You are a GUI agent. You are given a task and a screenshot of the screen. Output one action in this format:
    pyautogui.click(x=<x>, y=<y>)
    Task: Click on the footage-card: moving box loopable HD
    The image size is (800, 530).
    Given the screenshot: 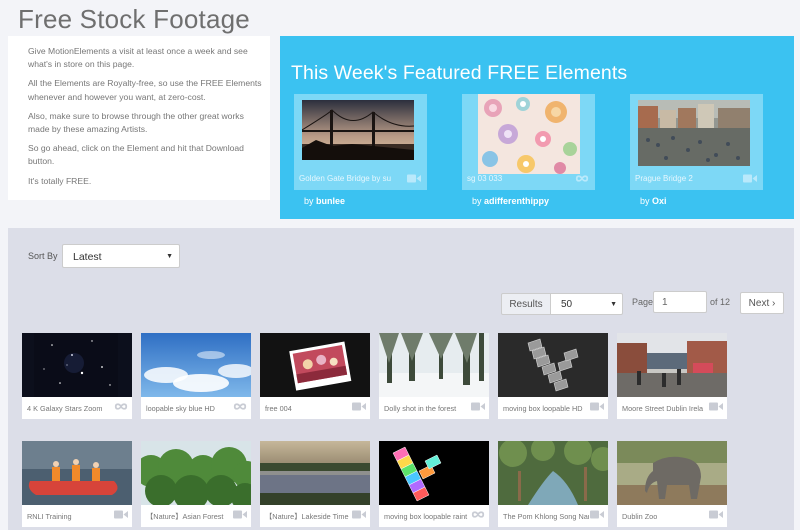 What is the action you would take?
    pyautogui.click(x=553, y=376)
    